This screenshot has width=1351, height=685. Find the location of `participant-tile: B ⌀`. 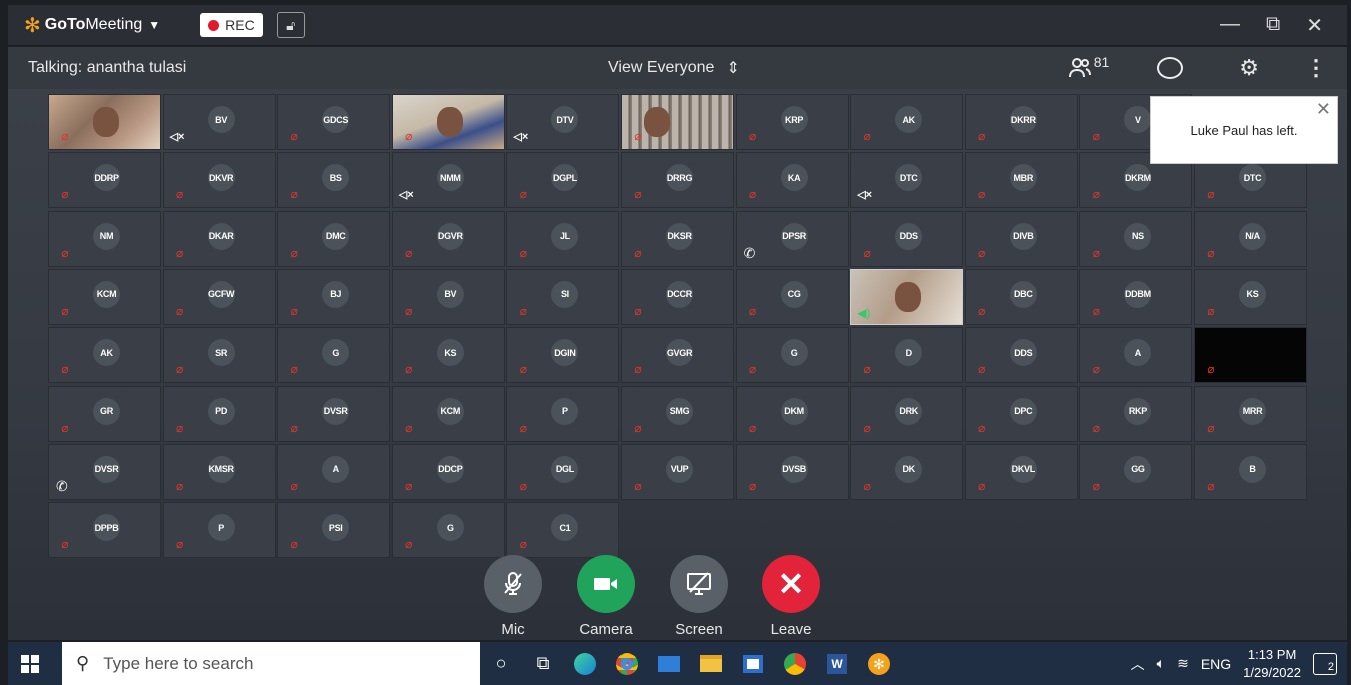

participant-tile: B ⌀ is located at coordinates (1250, 471).